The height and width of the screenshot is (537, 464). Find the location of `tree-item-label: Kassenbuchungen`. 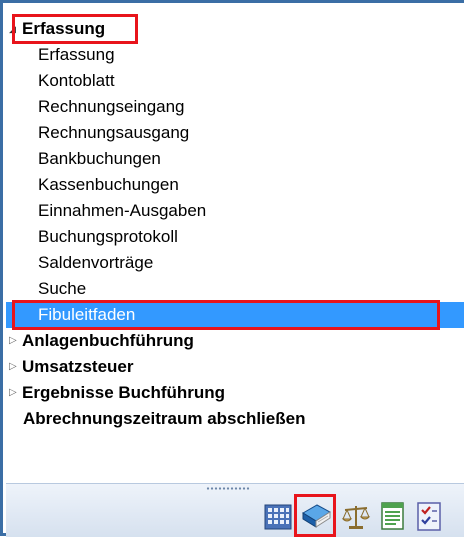

tree-item-label: Kassenbuchungen is located at coordinates (108, 184).